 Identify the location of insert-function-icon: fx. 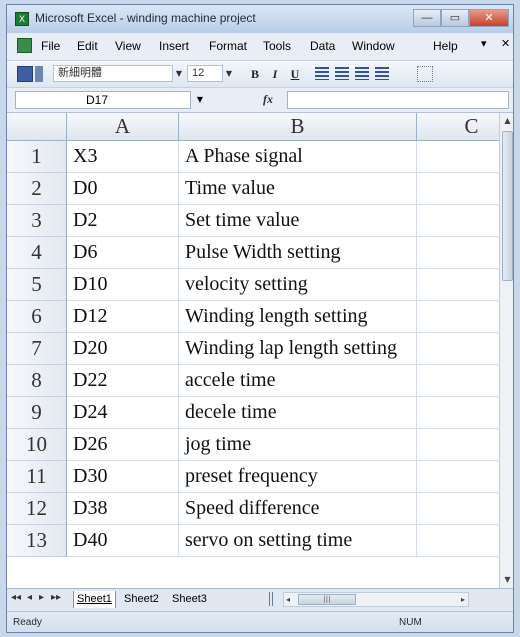
(268, 99).